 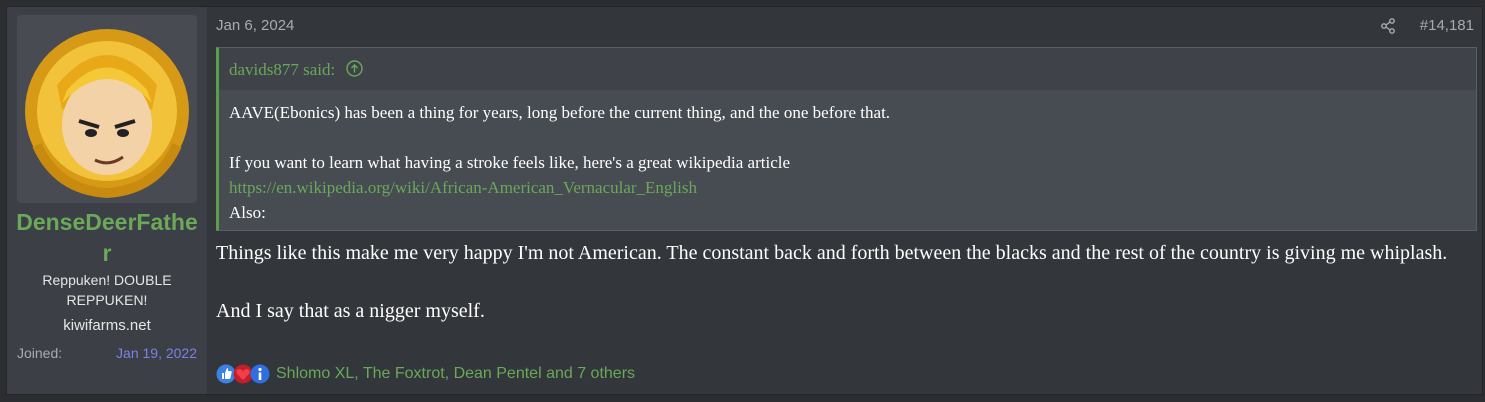 I want to click on user-banner: kiwifarms.net, so click(x=107, y=325).